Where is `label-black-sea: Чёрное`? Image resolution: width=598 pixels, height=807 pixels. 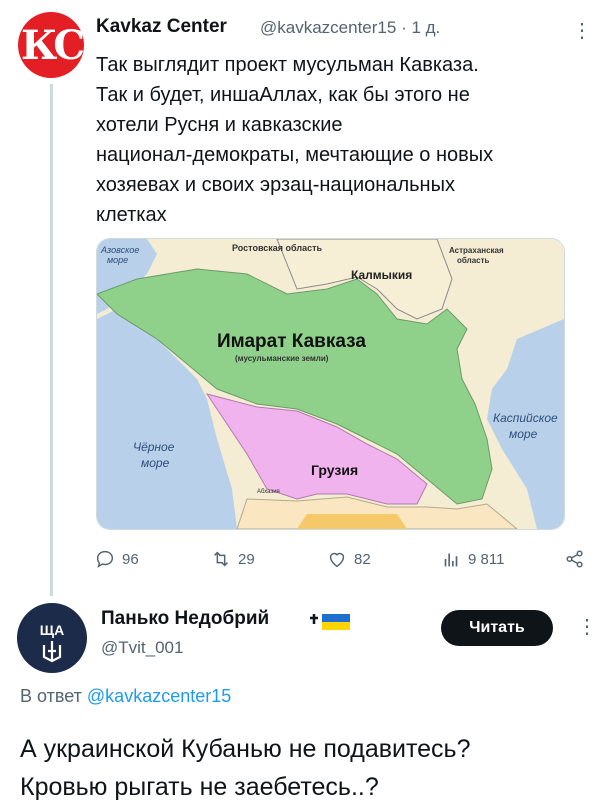
label-black-sea: Чёрное is located at coordinates (154, 447).